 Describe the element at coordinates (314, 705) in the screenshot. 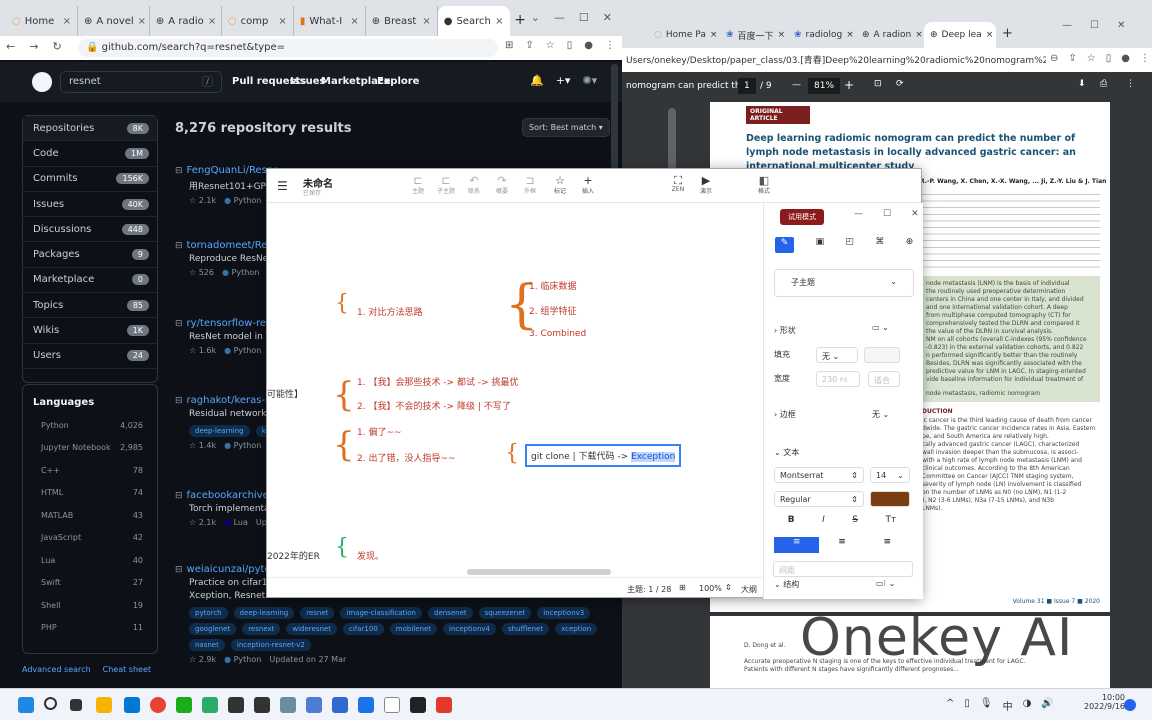

I see `app-blue-icon` at that location.